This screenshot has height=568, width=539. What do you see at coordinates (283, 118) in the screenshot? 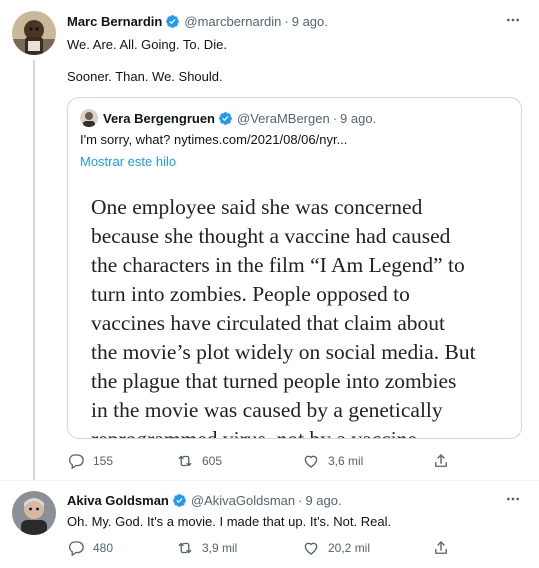
I see `quoted-author-handle: @VeraMBergen` at bounding box center [283, 118].